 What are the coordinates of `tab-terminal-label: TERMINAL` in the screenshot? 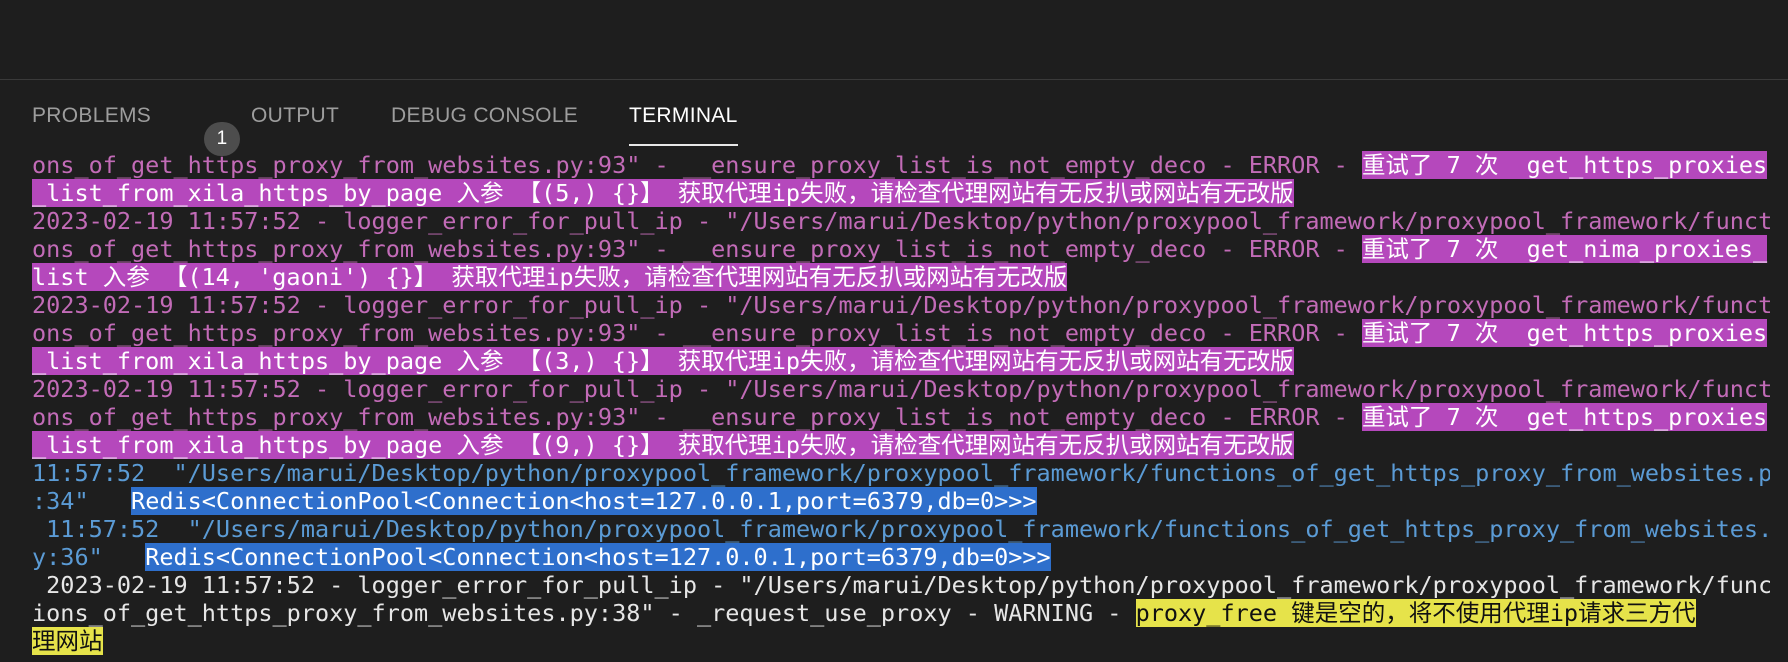 It's located at (683, 115).